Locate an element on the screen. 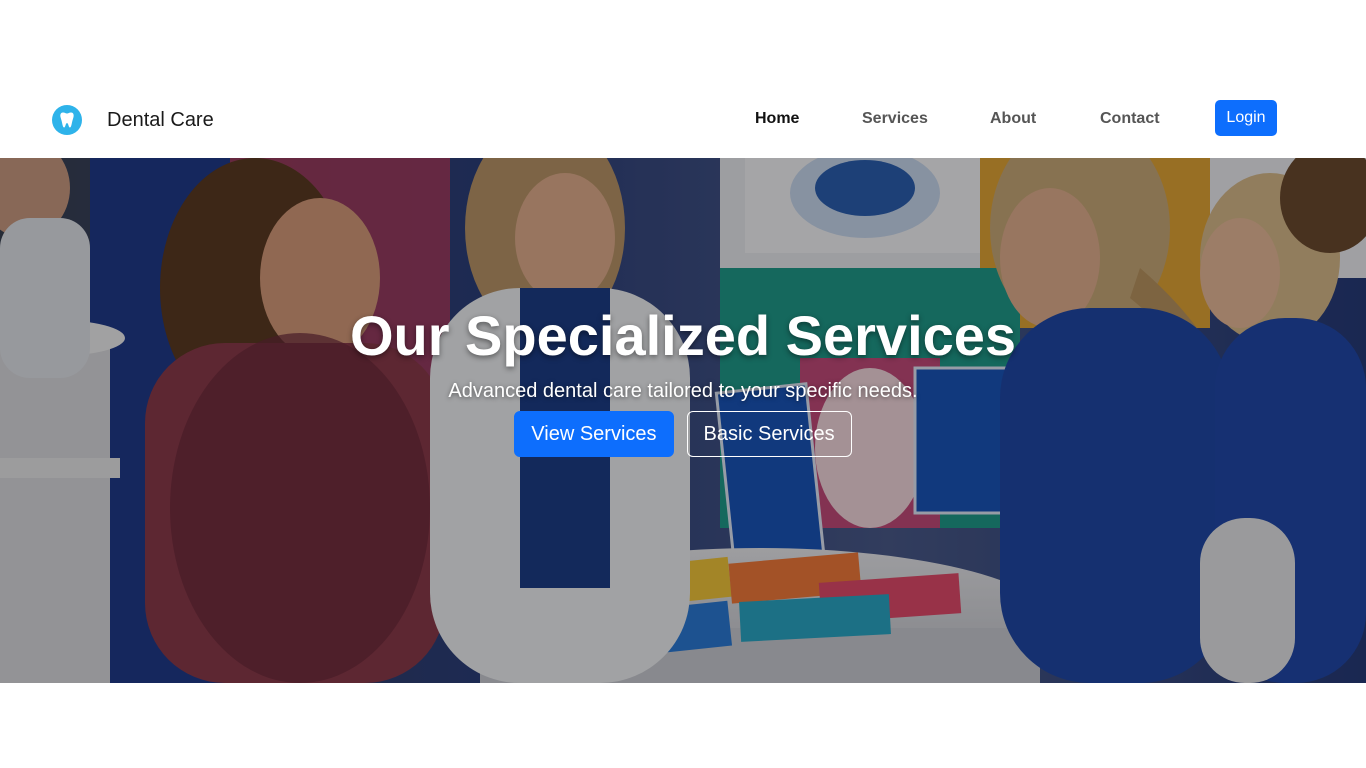 The height and width of the screenshot is (768, 1366). login-button: Login is located at coordinates (1246, 118).